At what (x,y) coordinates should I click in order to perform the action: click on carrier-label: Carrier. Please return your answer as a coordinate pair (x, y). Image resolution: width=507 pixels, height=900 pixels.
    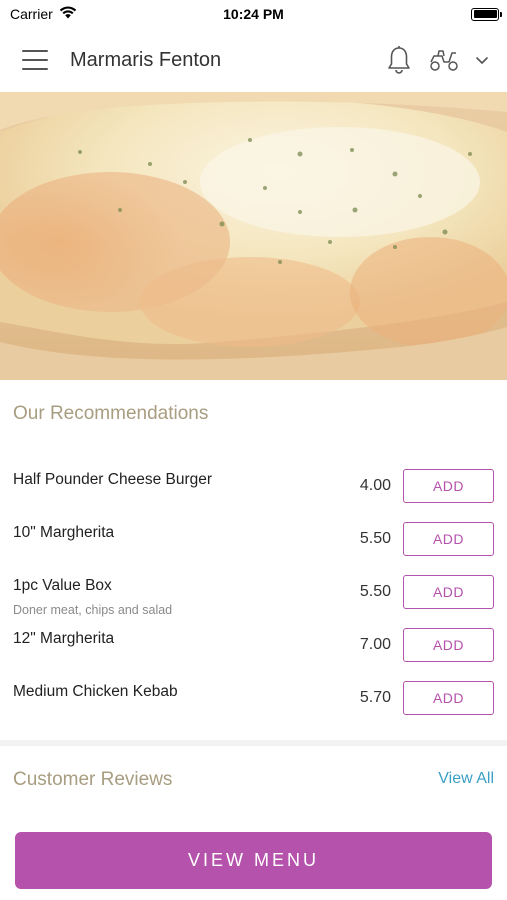
    Looking at the image, I should click on (31, 14).